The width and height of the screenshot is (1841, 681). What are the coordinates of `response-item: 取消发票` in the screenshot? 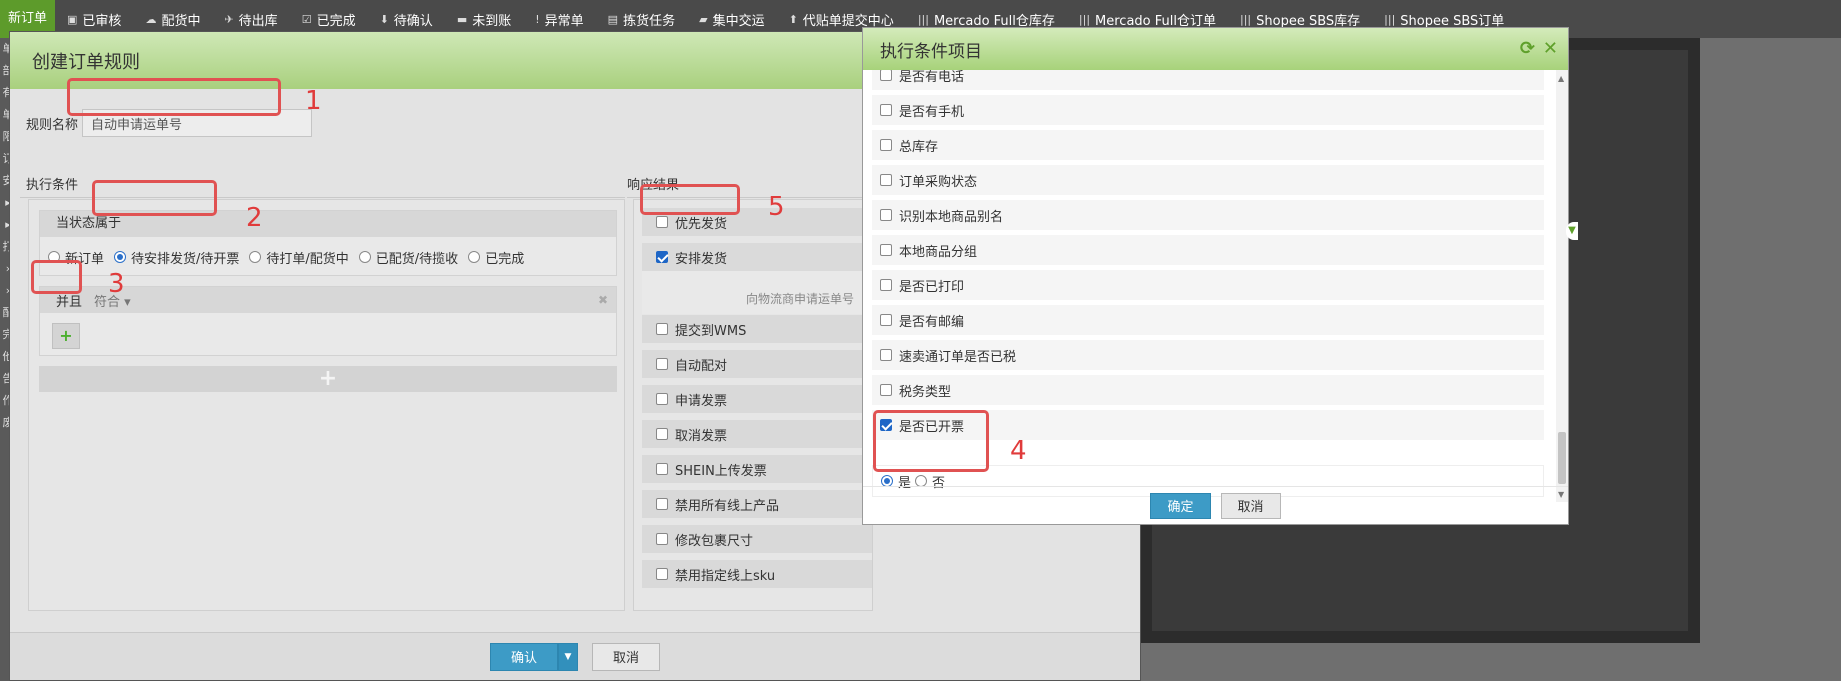 It's located at (757, 434).